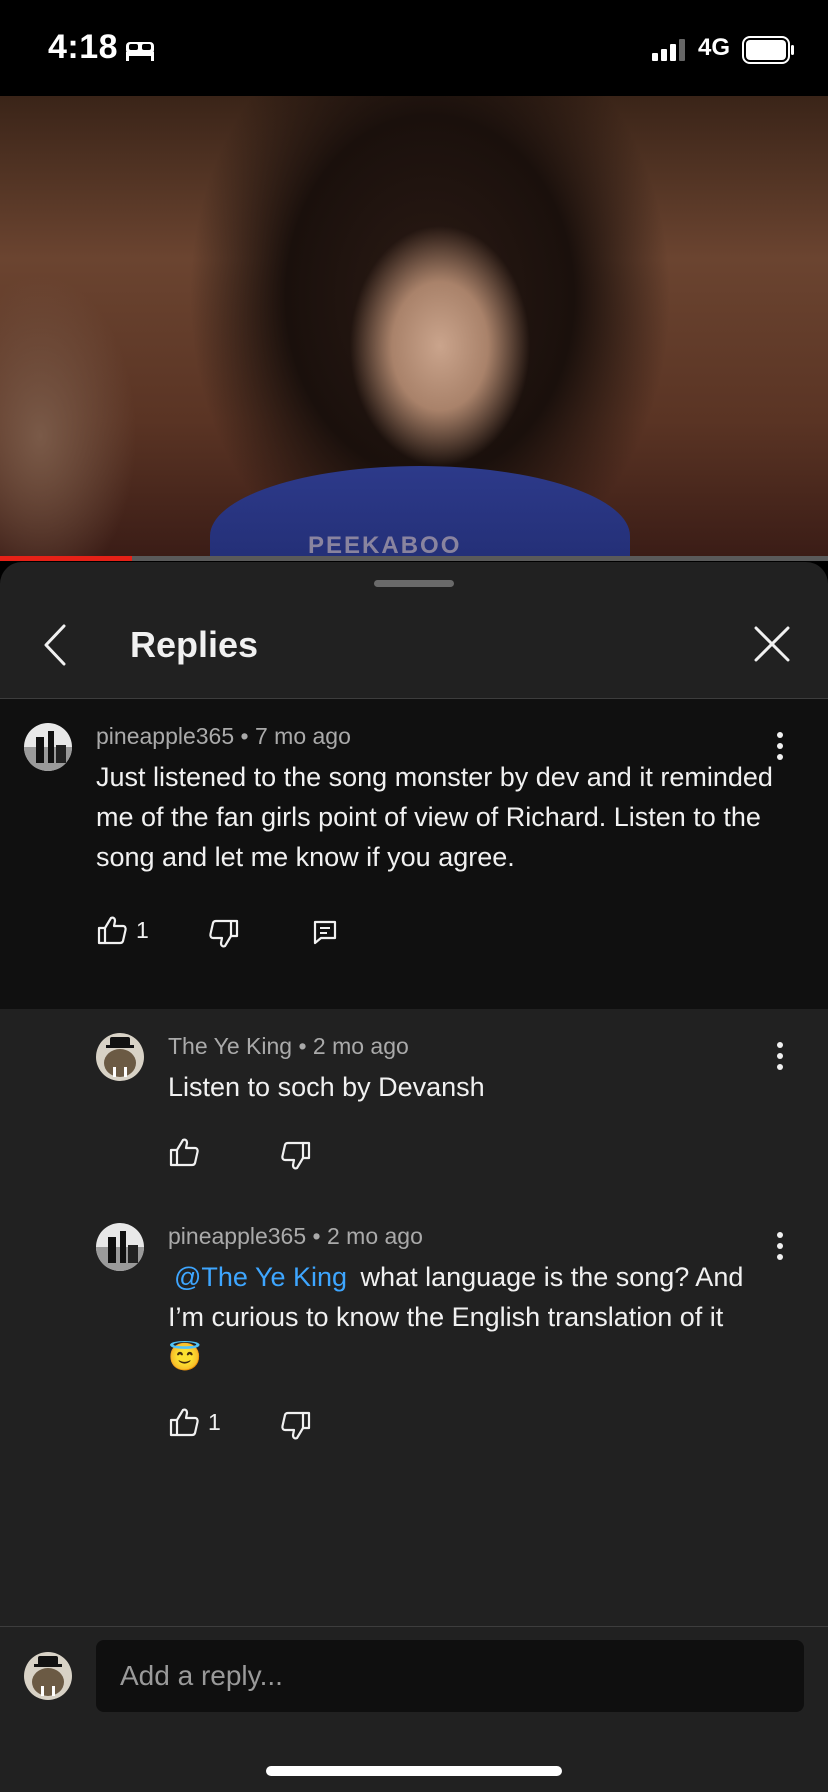 This screenshot has width=828, height=1792. What do you see at coordinates (326, 1087) in the screenshot?
I see `comment-text: Listen to soch by Devansh` at bounding box center [326, 1087].